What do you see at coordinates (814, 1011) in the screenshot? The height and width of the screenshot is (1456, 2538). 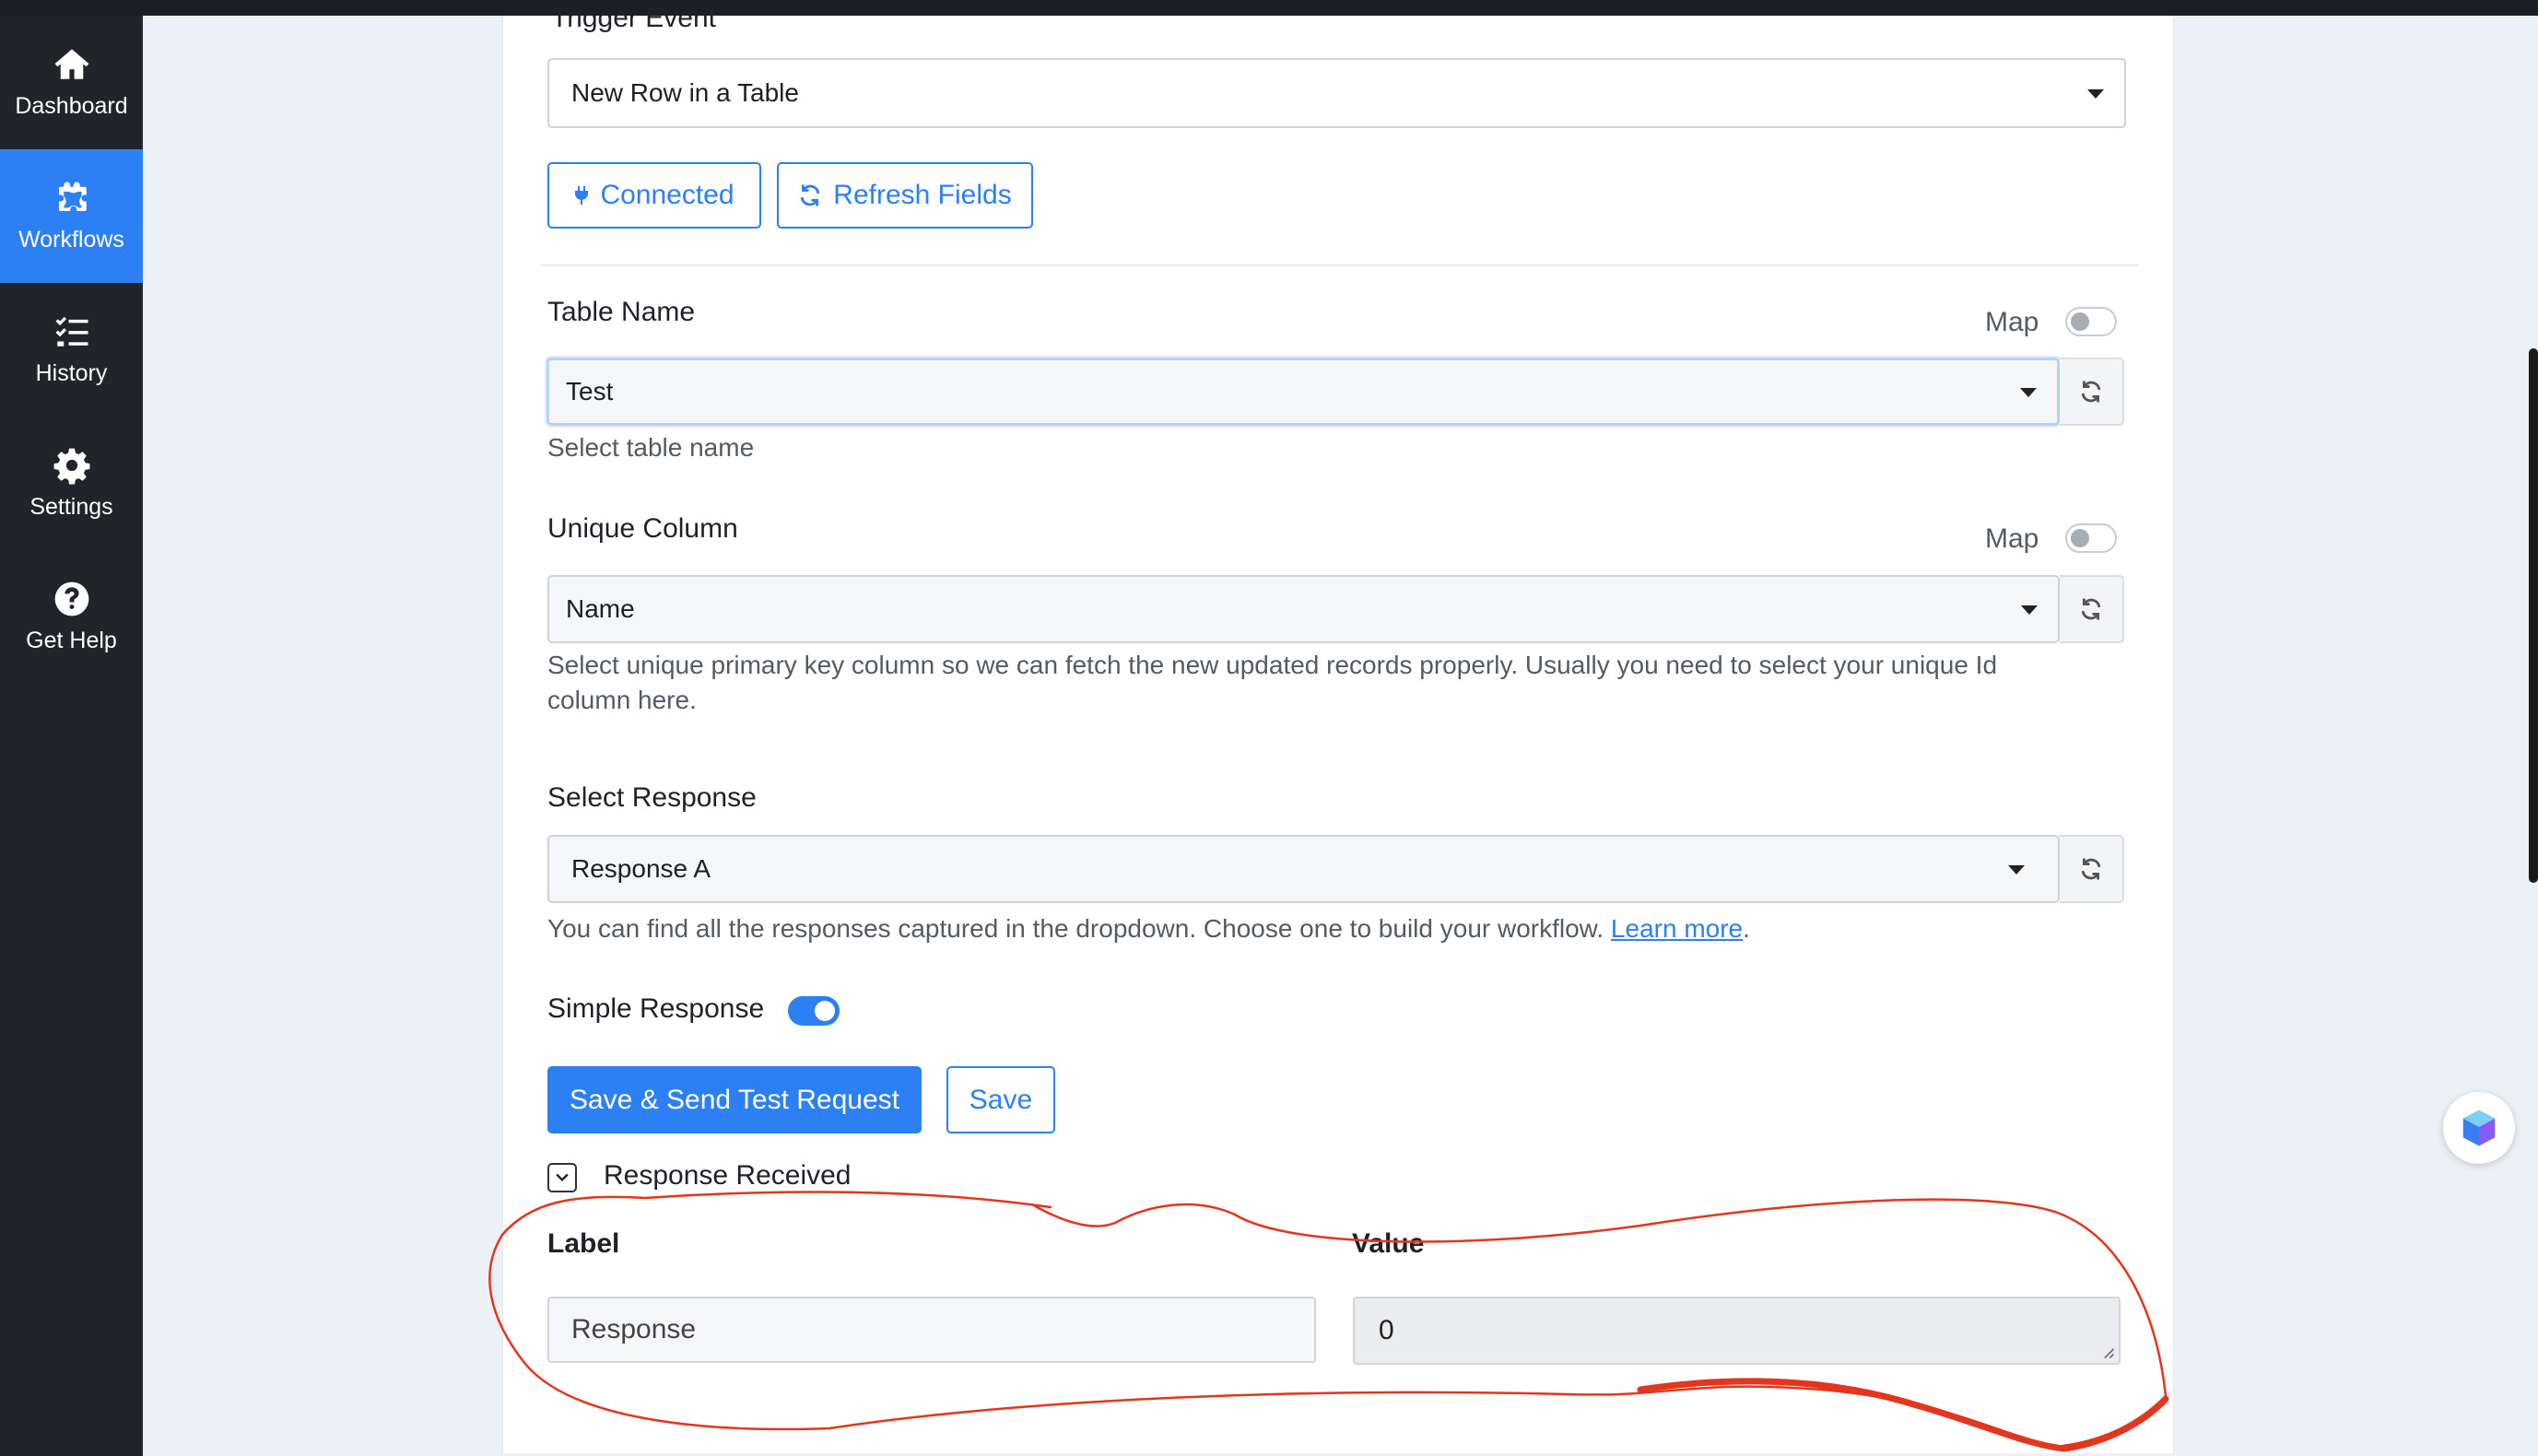 I see `simple-response-toggle` at bounding box center [814, 1011].